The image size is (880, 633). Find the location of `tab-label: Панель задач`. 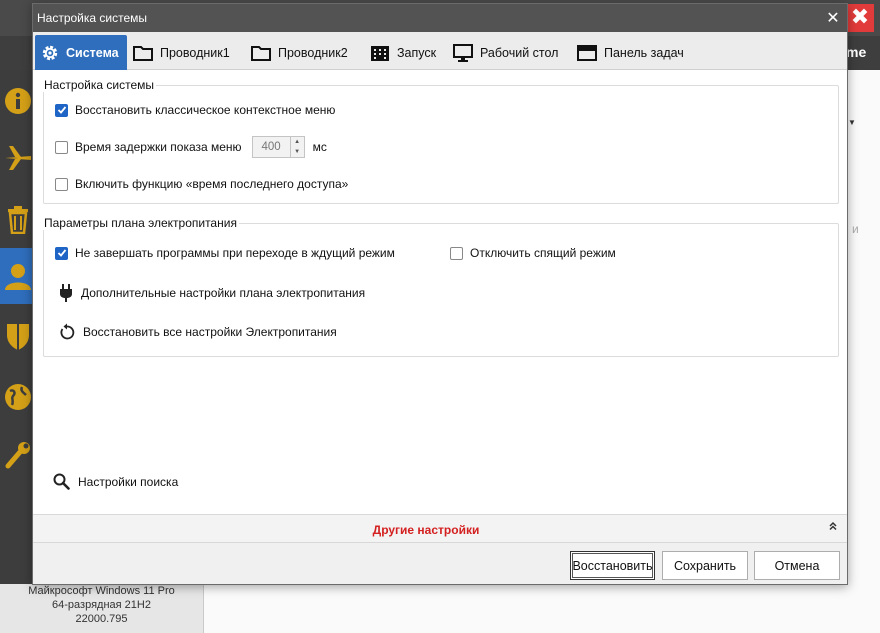

tab-label: Панель задач is located at coordinates (644, 52).